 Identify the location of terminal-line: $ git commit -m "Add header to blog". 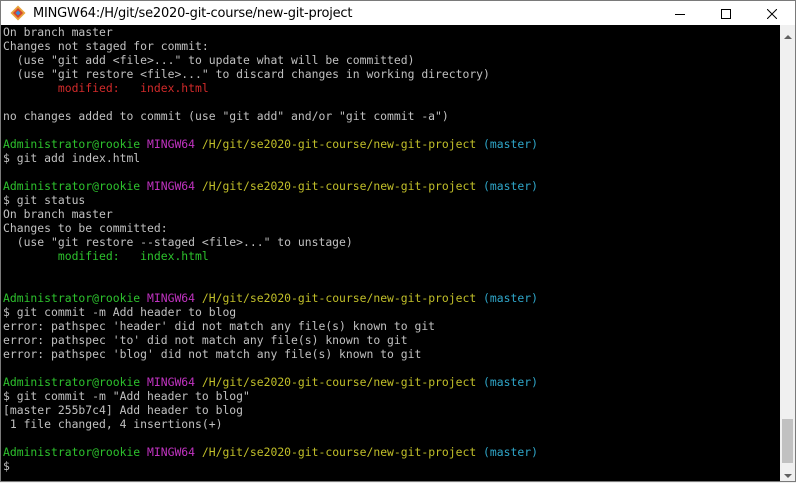
(391, 396).